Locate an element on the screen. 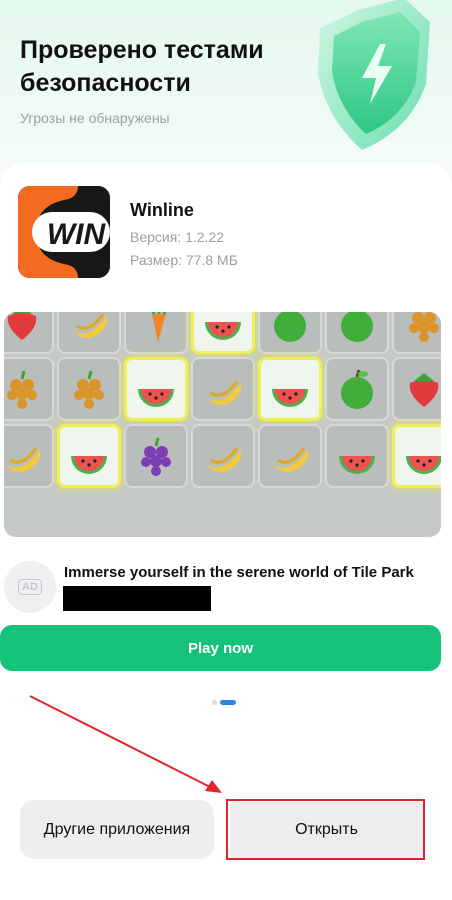 Image resolution: width=452 pixels, height=900 pixels. security-shield-icon is located at coordinates (376, 80).